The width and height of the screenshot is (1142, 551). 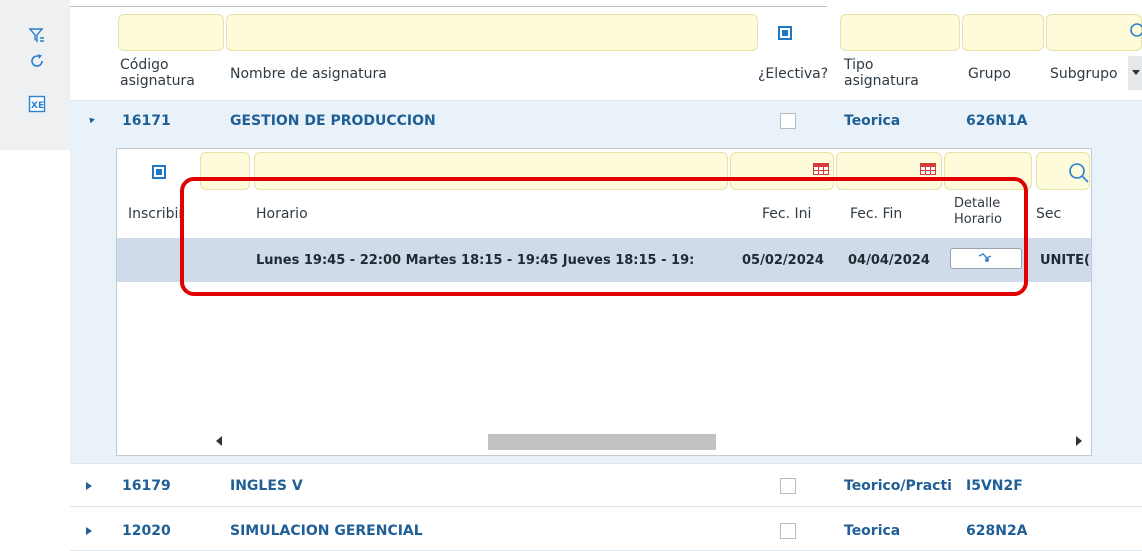 What do you see at coordinates (997, 121) in the screenshot?
I see `row-grupo: 626N1A` at bounding box center [997, 121].